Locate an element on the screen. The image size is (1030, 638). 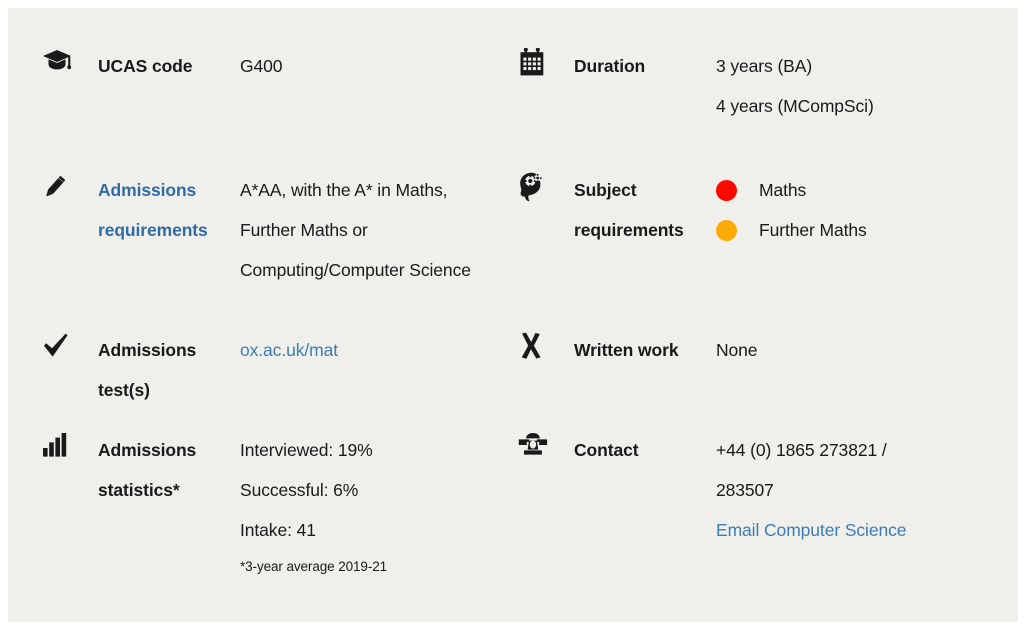
bar-chart-icon is located at coordinates (70, 444).